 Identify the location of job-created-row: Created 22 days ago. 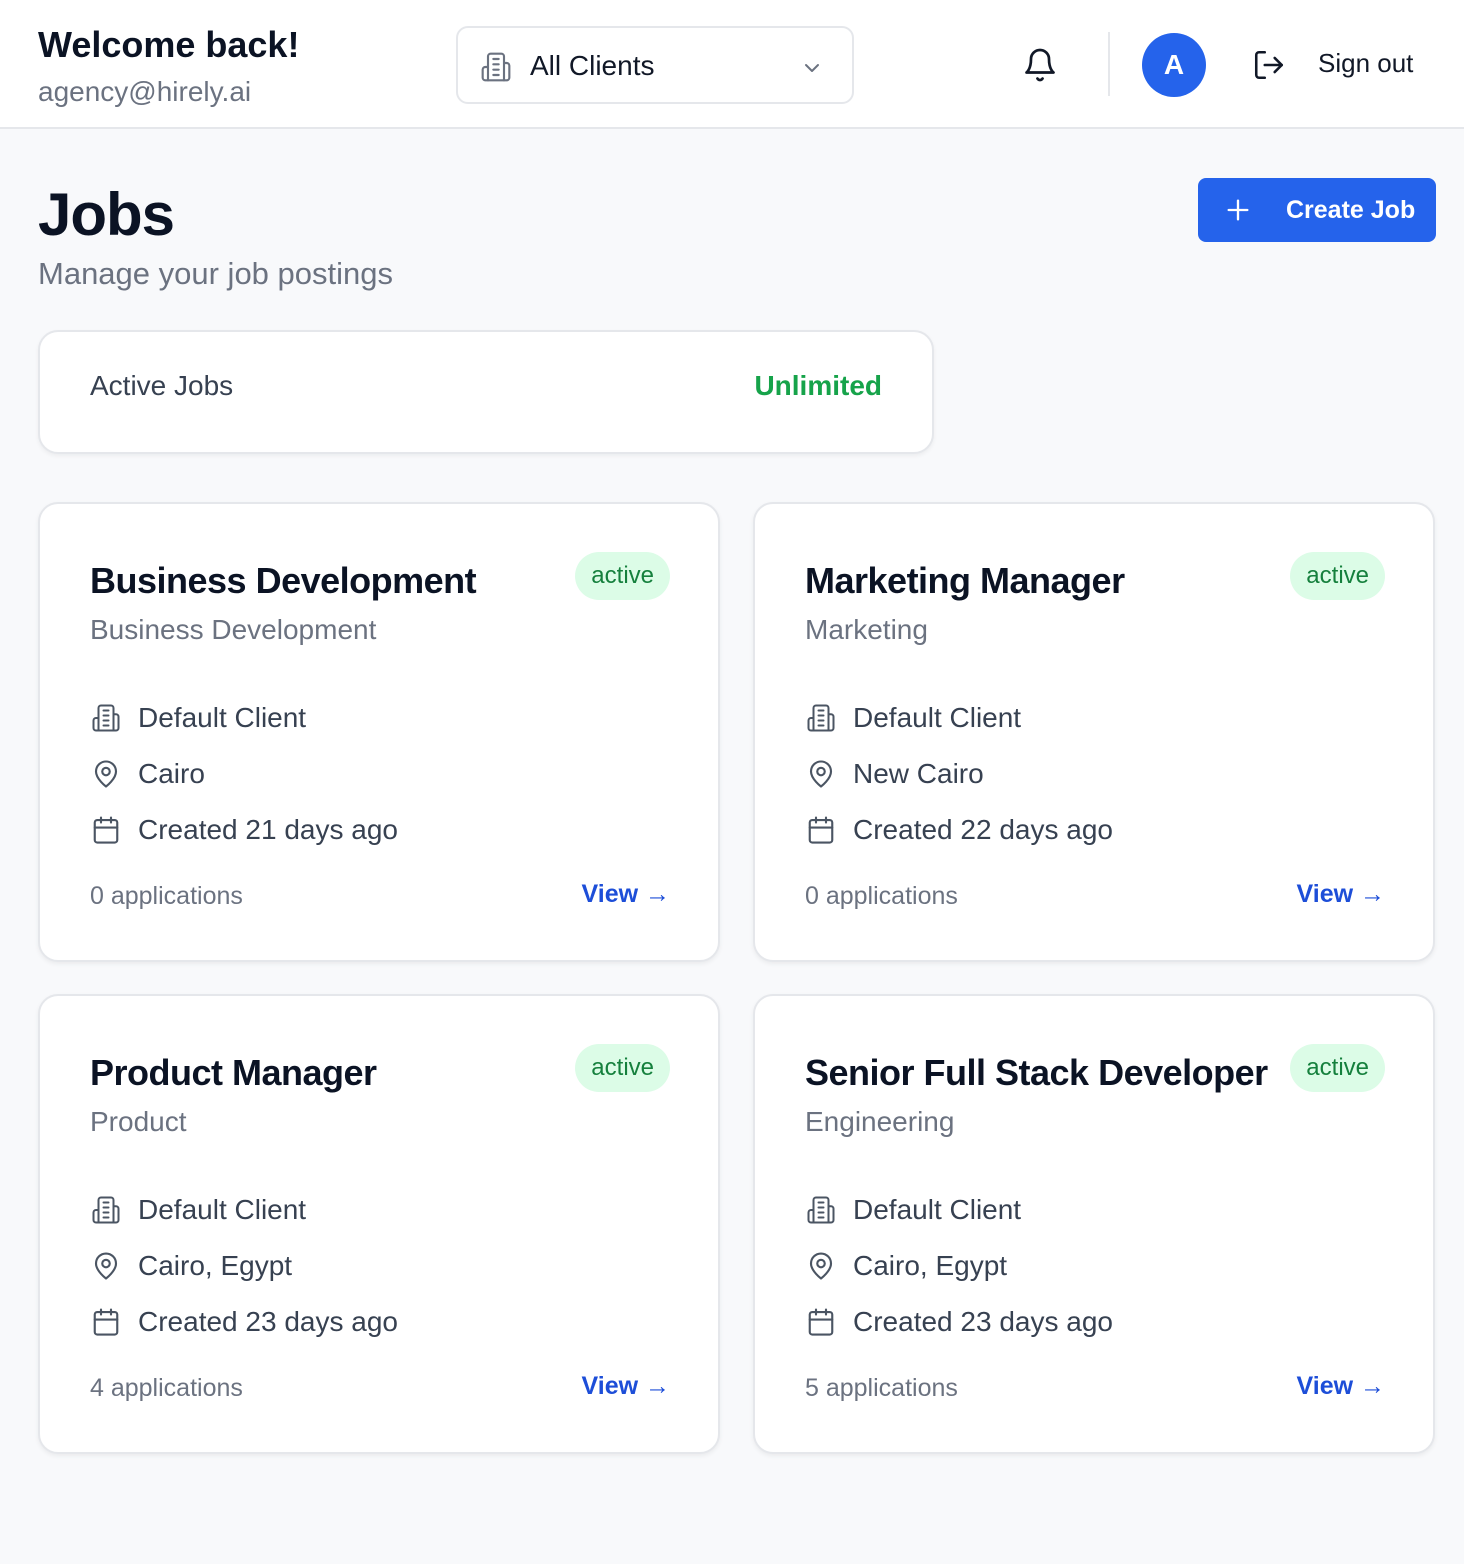
(959, 830).